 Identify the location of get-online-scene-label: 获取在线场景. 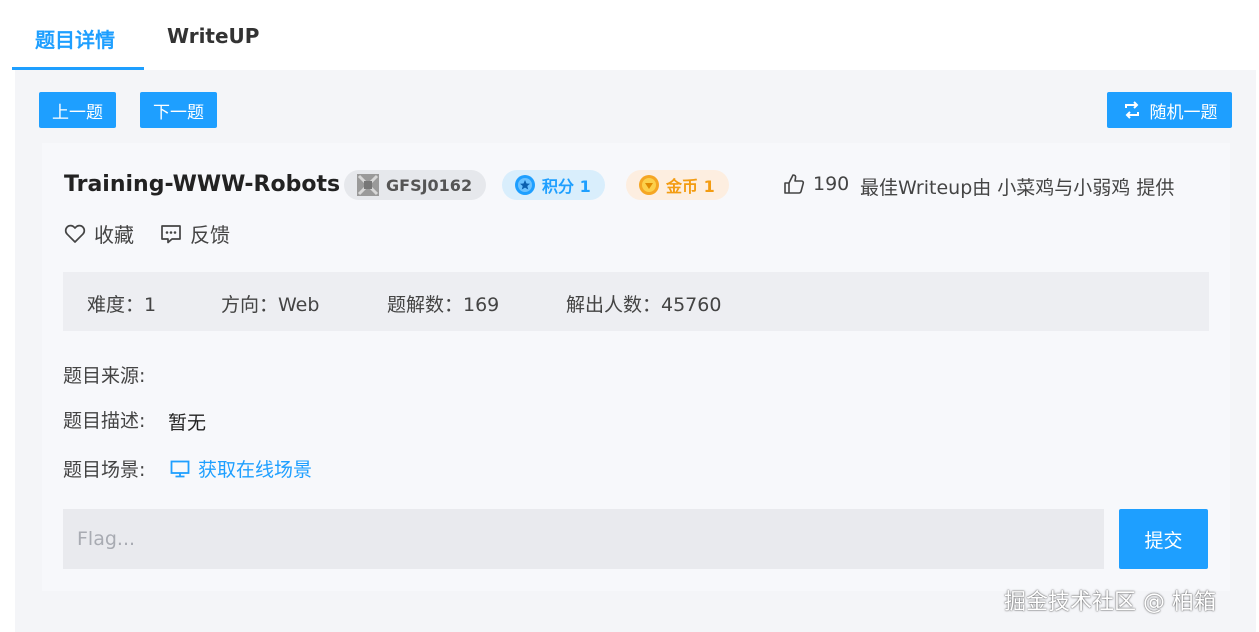
(255, 470).